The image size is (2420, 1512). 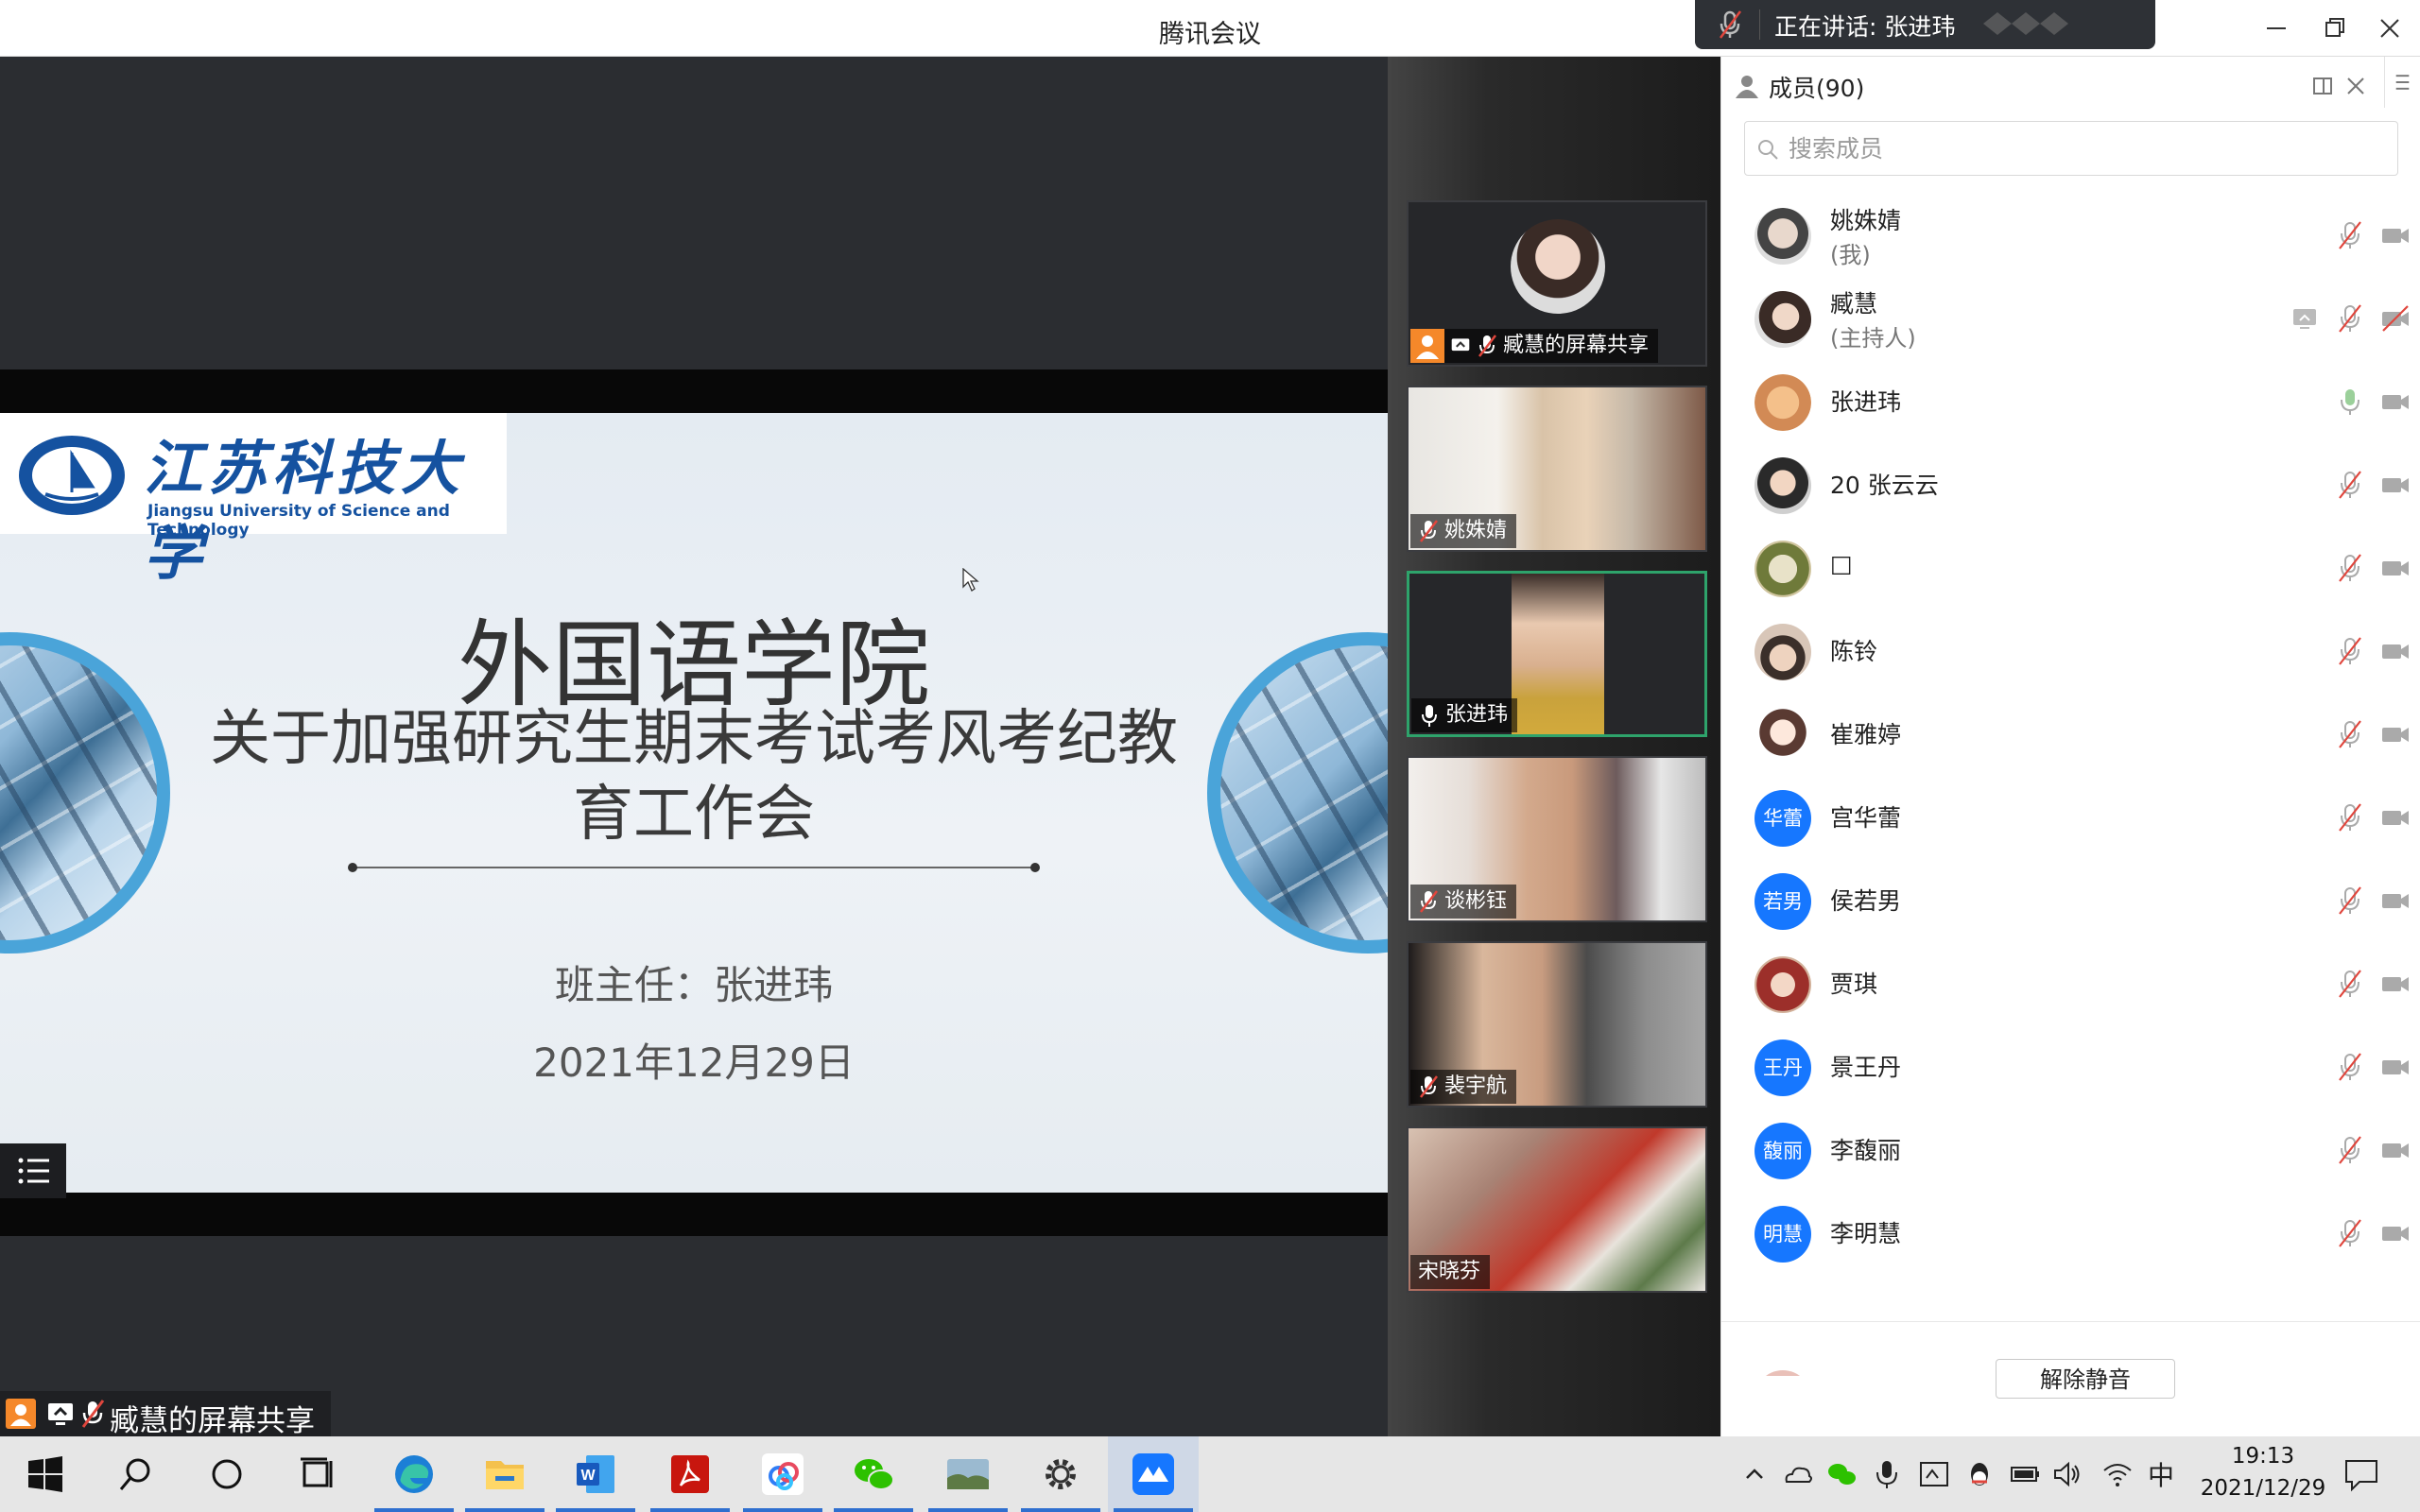 What do you see at coordinates (2068, 1474) in the screenshot?
I see `volume-icon` at bounding box center [2068, 1474].